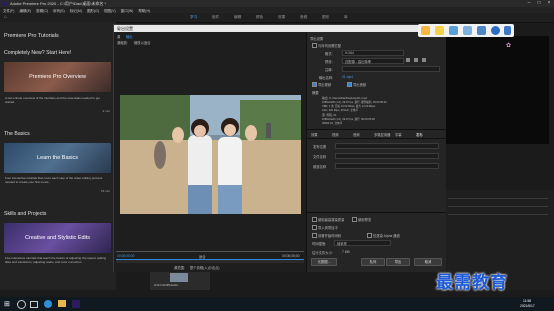 This screenshot has height=311, width=554. I want to click on start-timecode-label: 设置开始时间码, so click(330, 236).